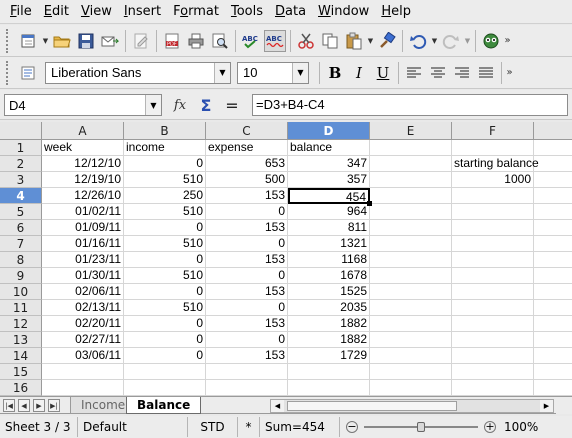 The height and width of the screenshot is (438, 572). I want to click on data-cell-income: 250, so click(165, 196).